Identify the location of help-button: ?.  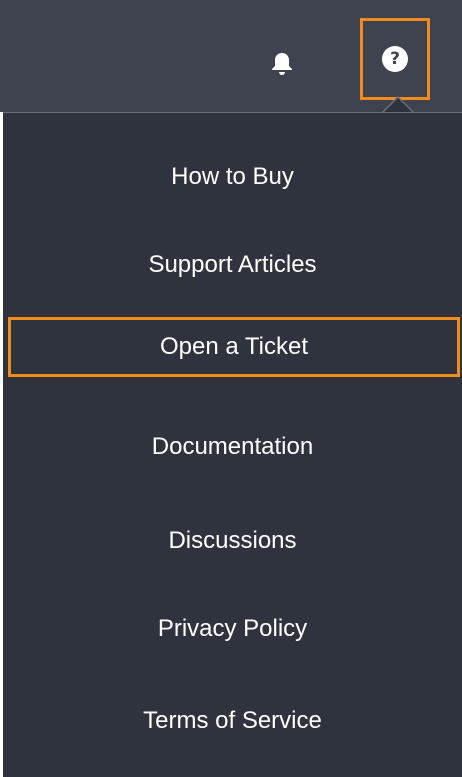
(395, 59).